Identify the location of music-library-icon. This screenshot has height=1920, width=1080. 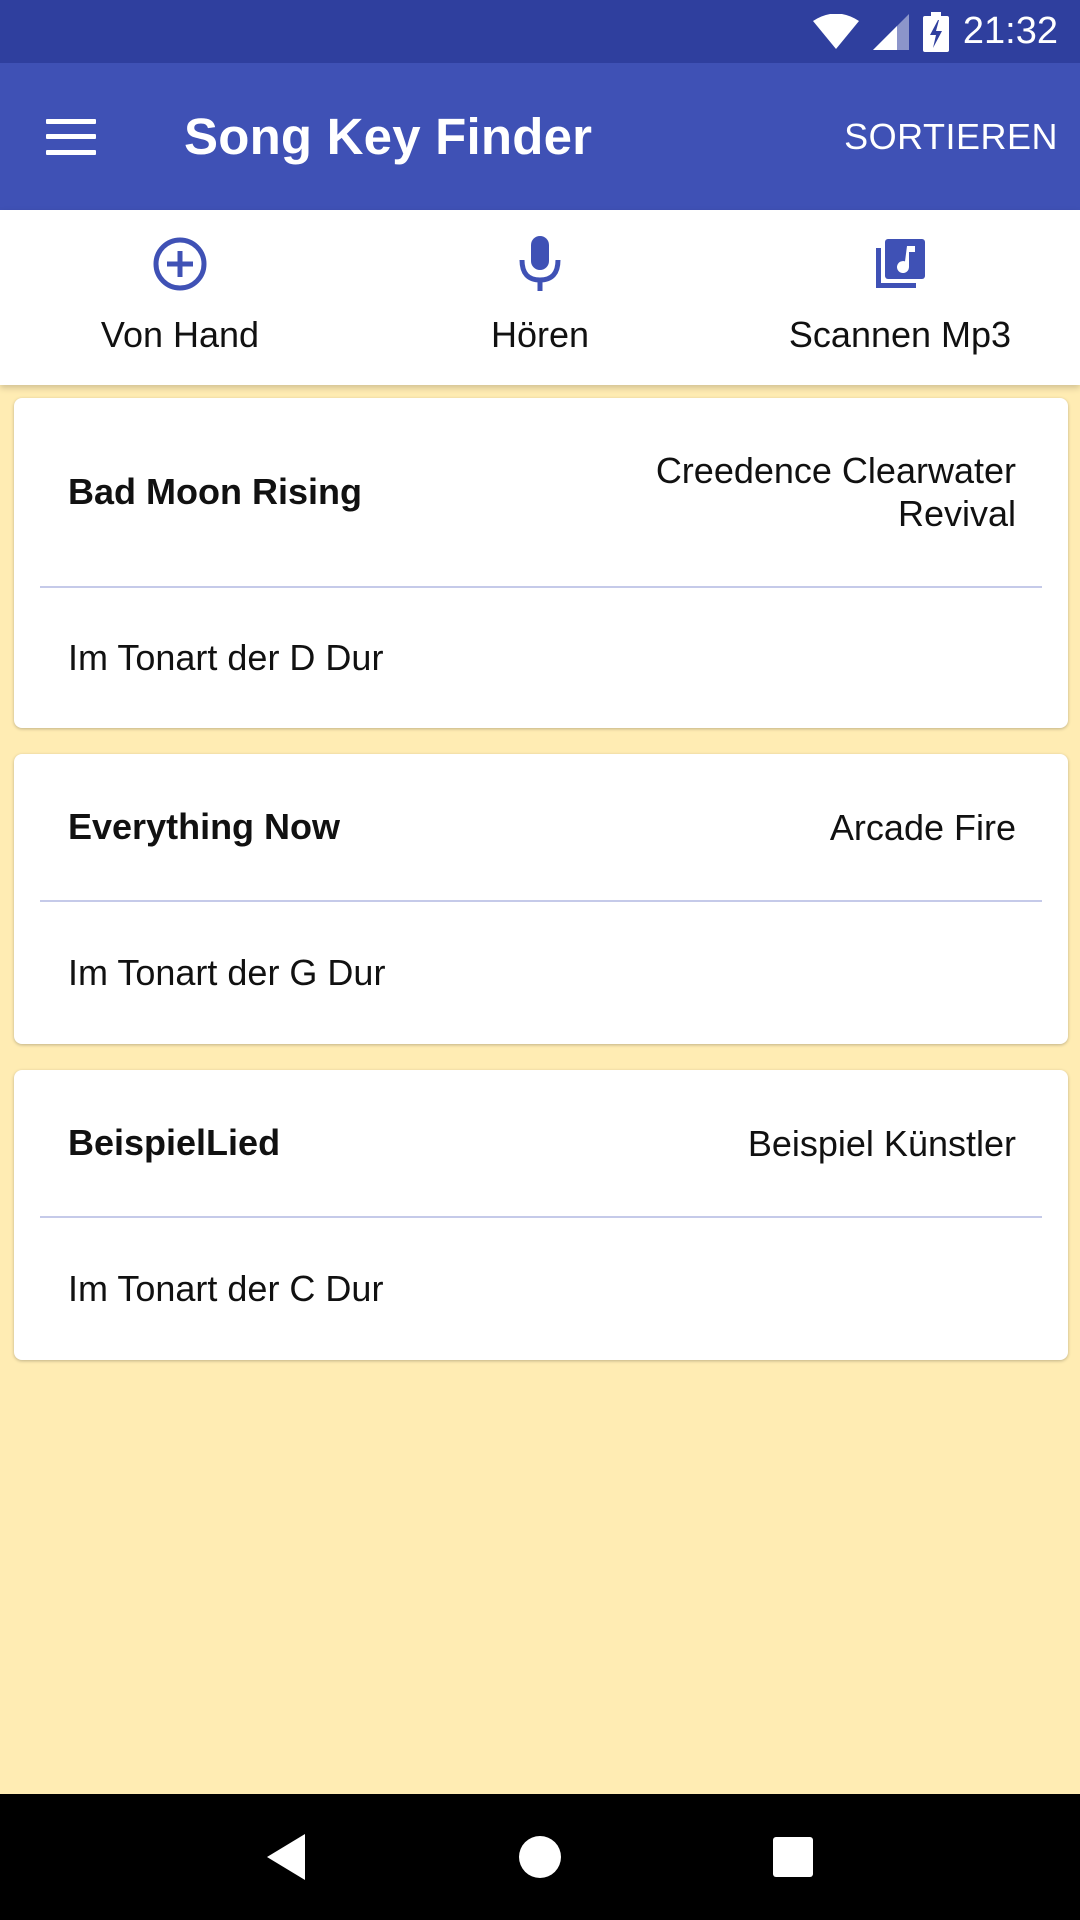
(900, 264).